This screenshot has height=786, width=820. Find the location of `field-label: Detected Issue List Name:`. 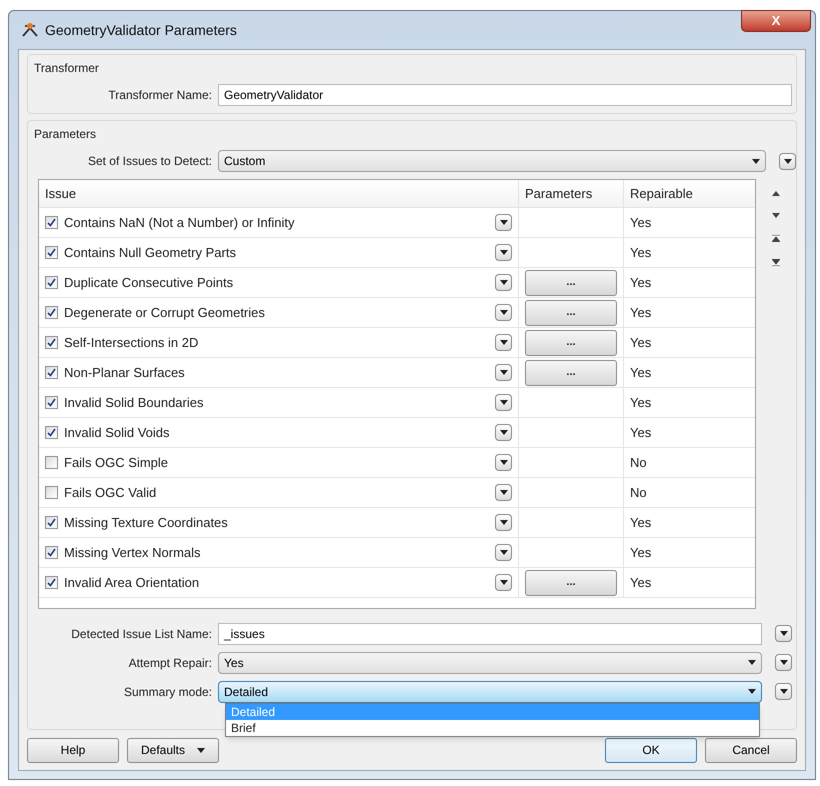

field-label: Detected Issue List Name: is located at coordinates (141, 634).